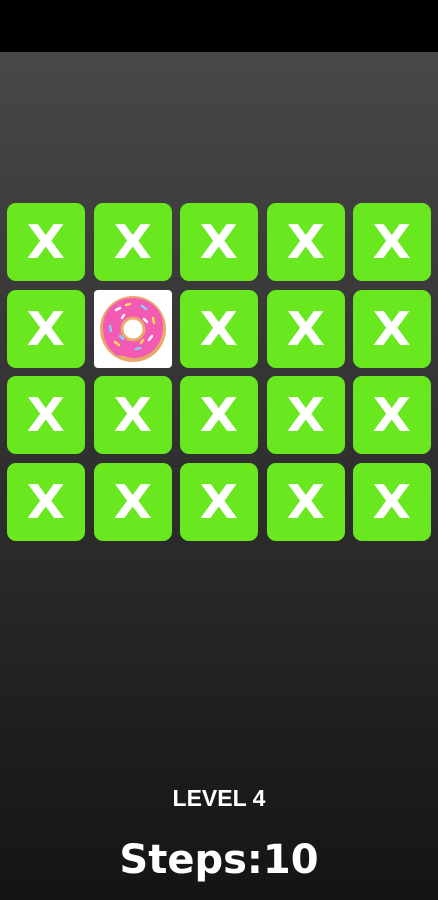 The image size is (438, 900). I want to click on steps-counter: Steps:10, so click(219, 860).